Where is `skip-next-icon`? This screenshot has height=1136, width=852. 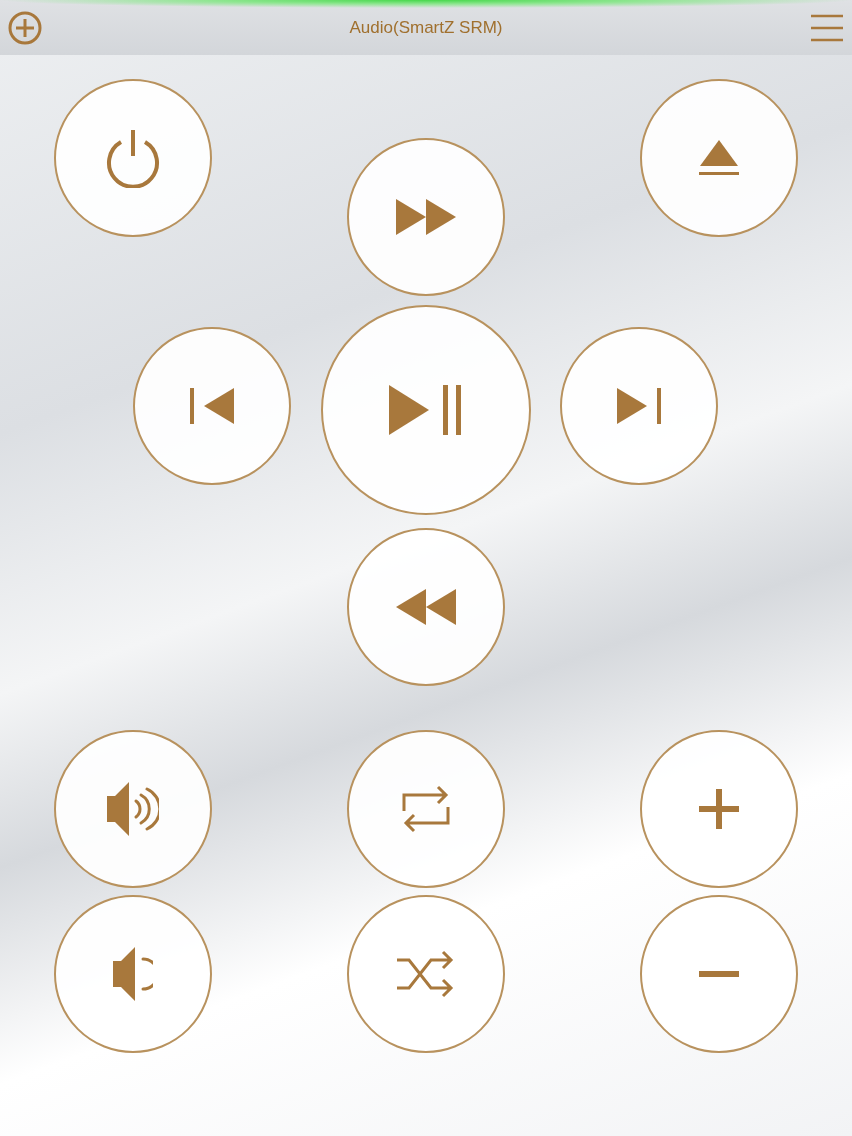 skip-next-icon is located at coordinates (639, 406).